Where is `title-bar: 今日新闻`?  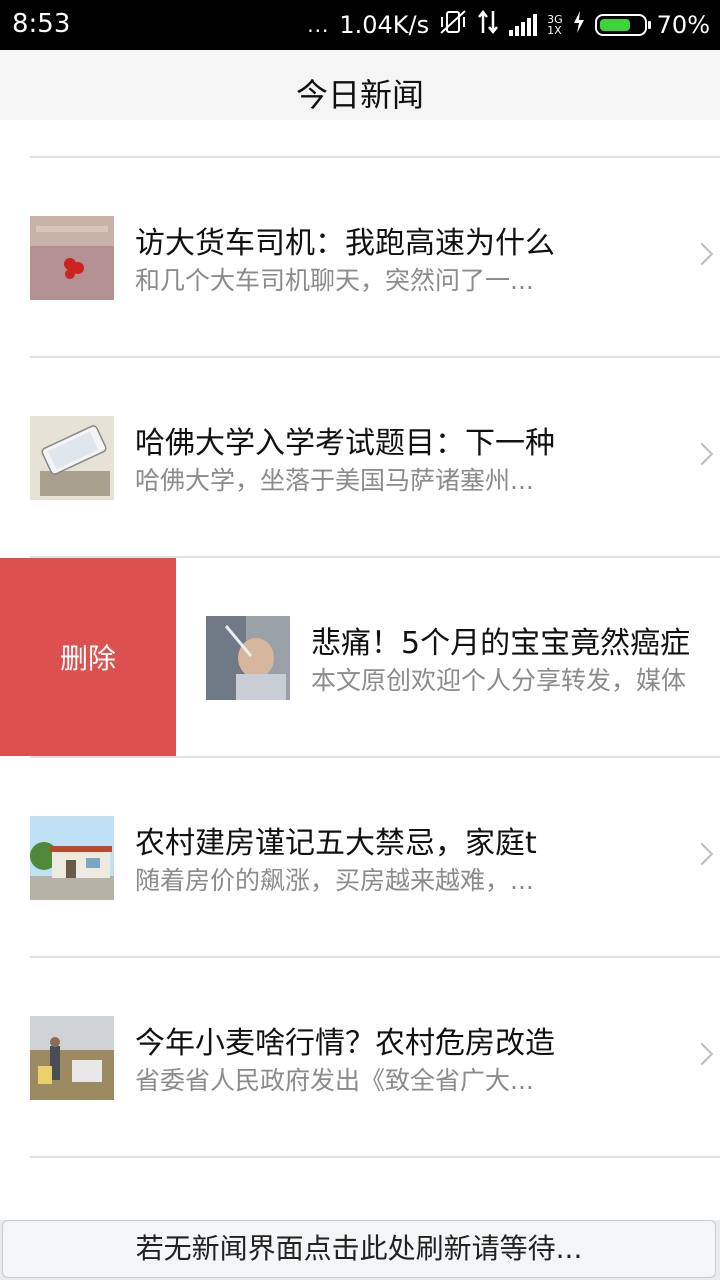
title-bar: 今日新闻 is located at coordinates (360, 85).